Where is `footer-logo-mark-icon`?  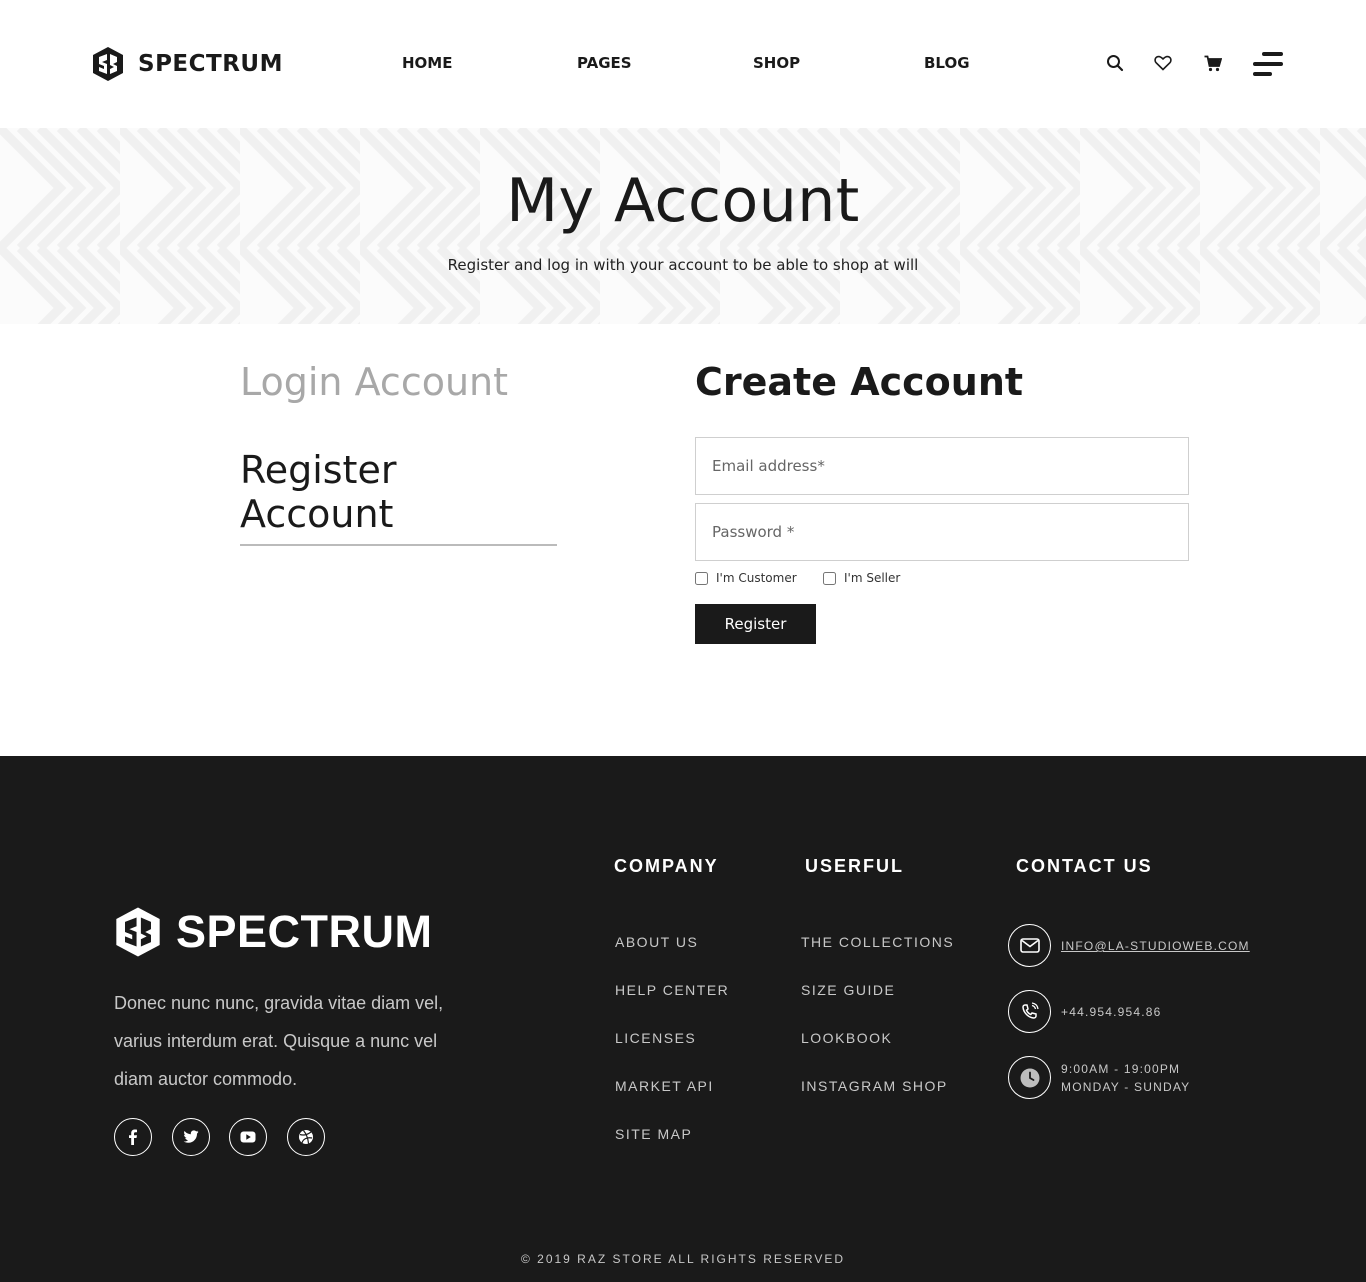 footer-logo-mark-icon is located at coordinates (138, 932).